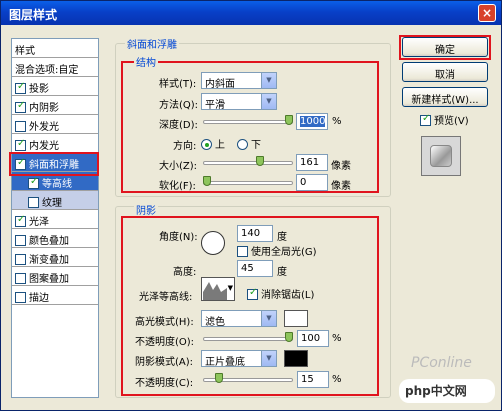 The image size is (502, 411). Describe the element at coordinates (55, 48) in the screenshot. I see `styles-list-item: 样式` at that location.